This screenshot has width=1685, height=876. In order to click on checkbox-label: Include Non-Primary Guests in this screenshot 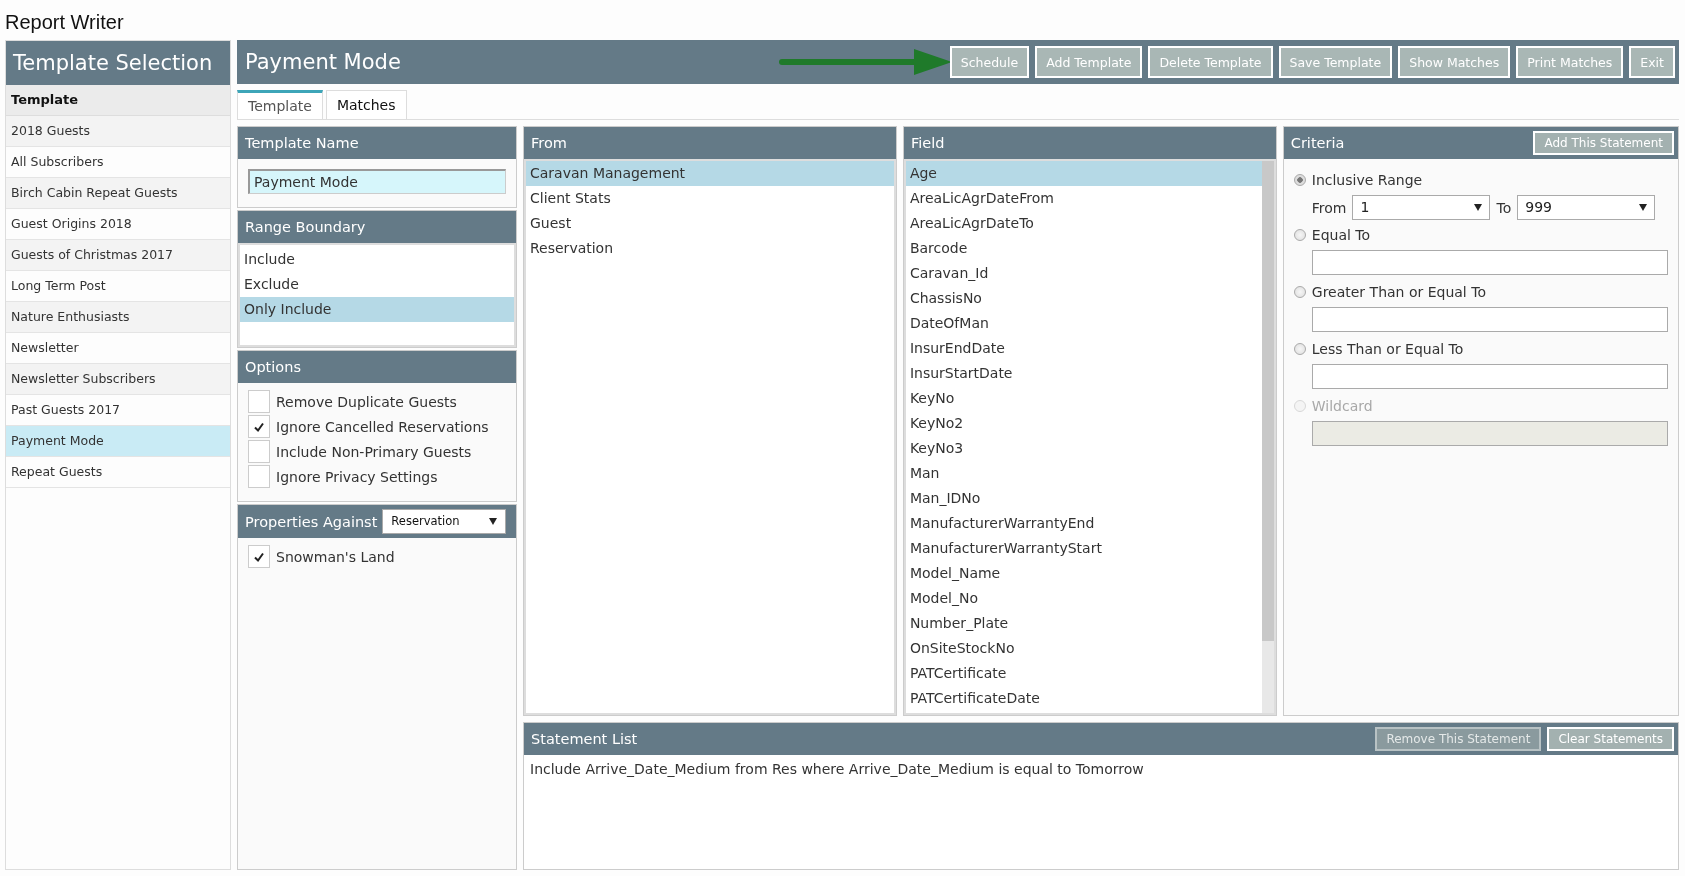, I will do `click(374, 451)`.